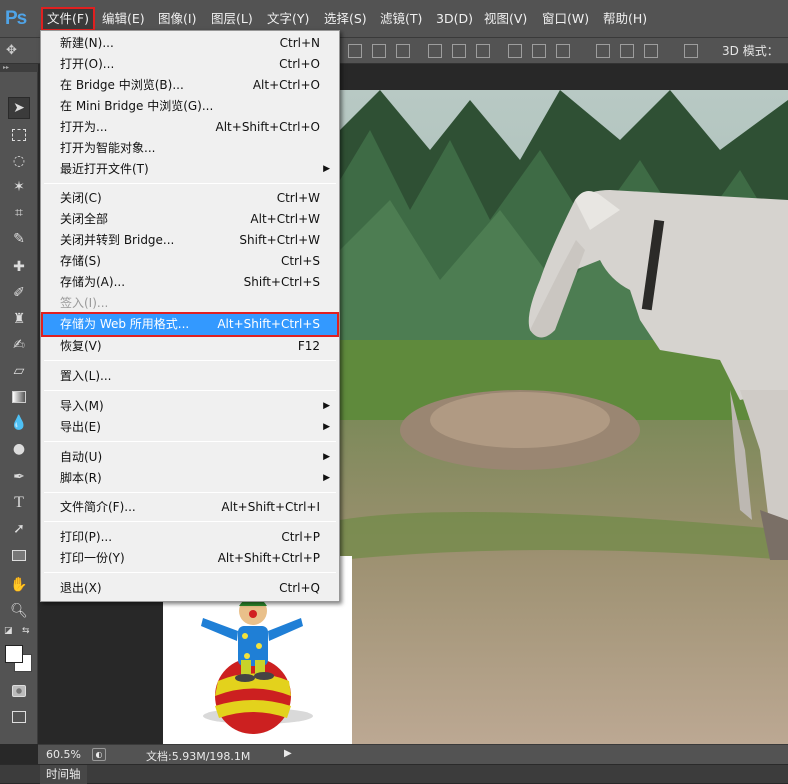 The height and width of the screenshot is (784, 788). What do you see at coordinates (190, 64) in the screenshot?
I see `menu-item-open: 打开(O)... Ctrl+O` at bounding box center [190, 64].